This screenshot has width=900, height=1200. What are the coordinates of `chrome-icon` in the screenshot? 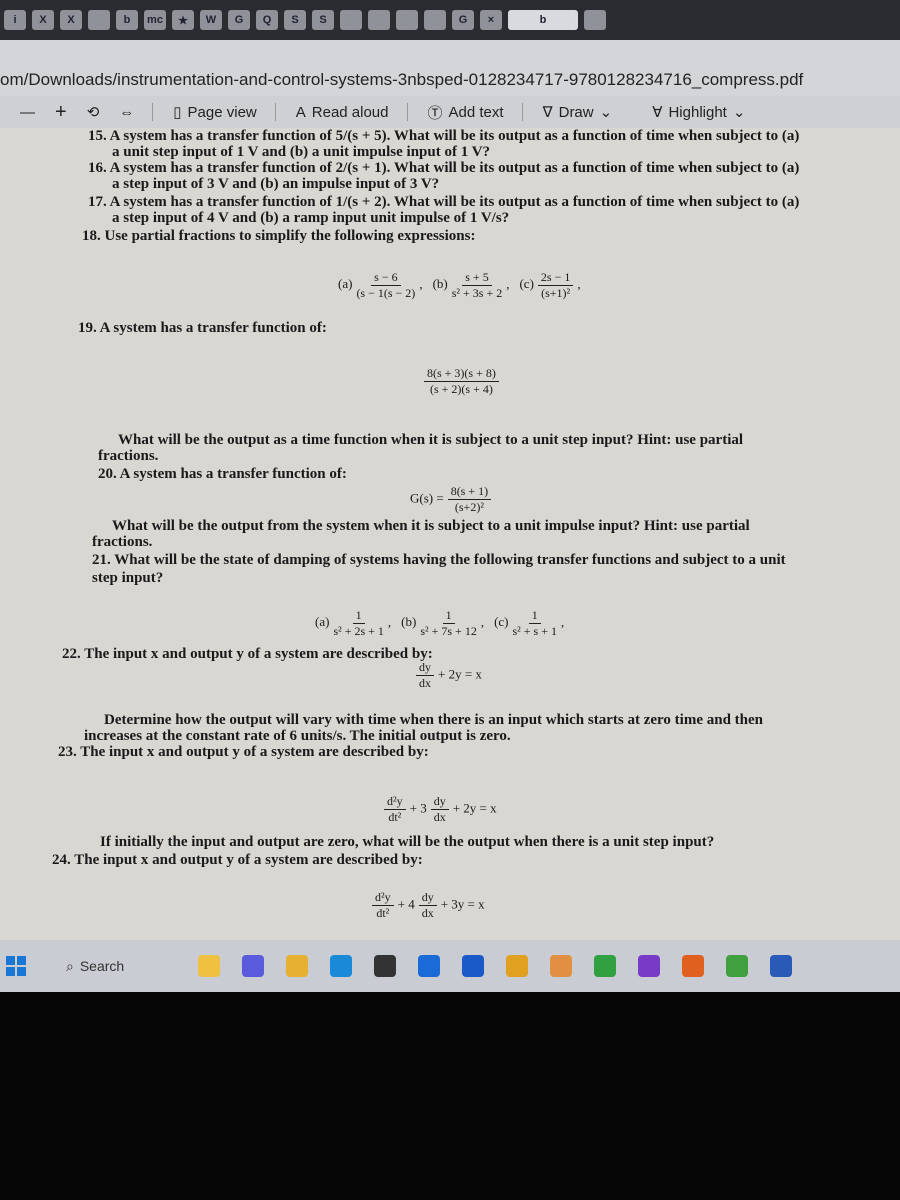 It's located at (517, 966).